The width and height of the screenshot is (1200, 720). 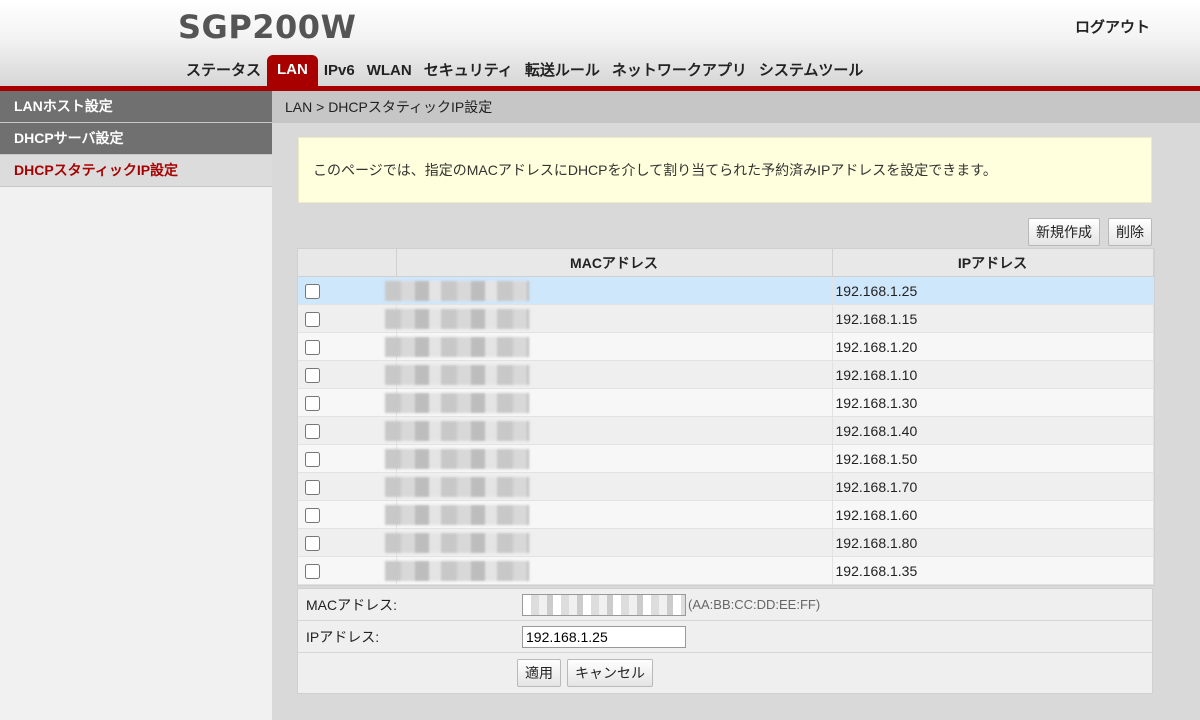 I want to click on ip-cell: 192.168.1.60, so click(x=993, y=514).